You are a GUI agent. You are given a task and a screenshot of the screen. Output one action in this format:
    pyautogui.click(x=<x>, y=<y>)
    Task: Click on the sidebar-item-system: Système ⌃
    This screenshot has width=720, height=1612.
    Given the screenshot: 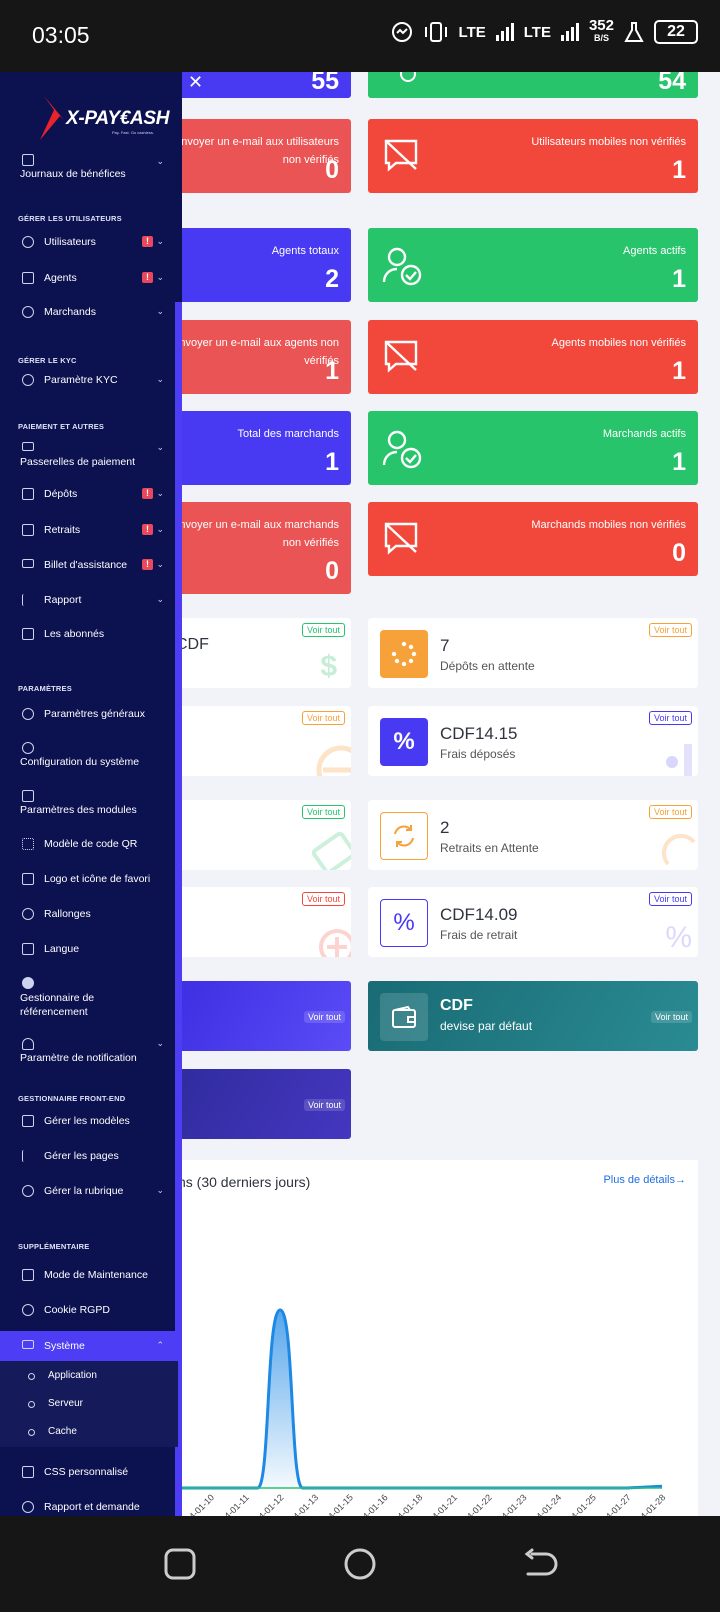 What is the action you would take?
    pyautogui.click(x=89, y=1346)
    